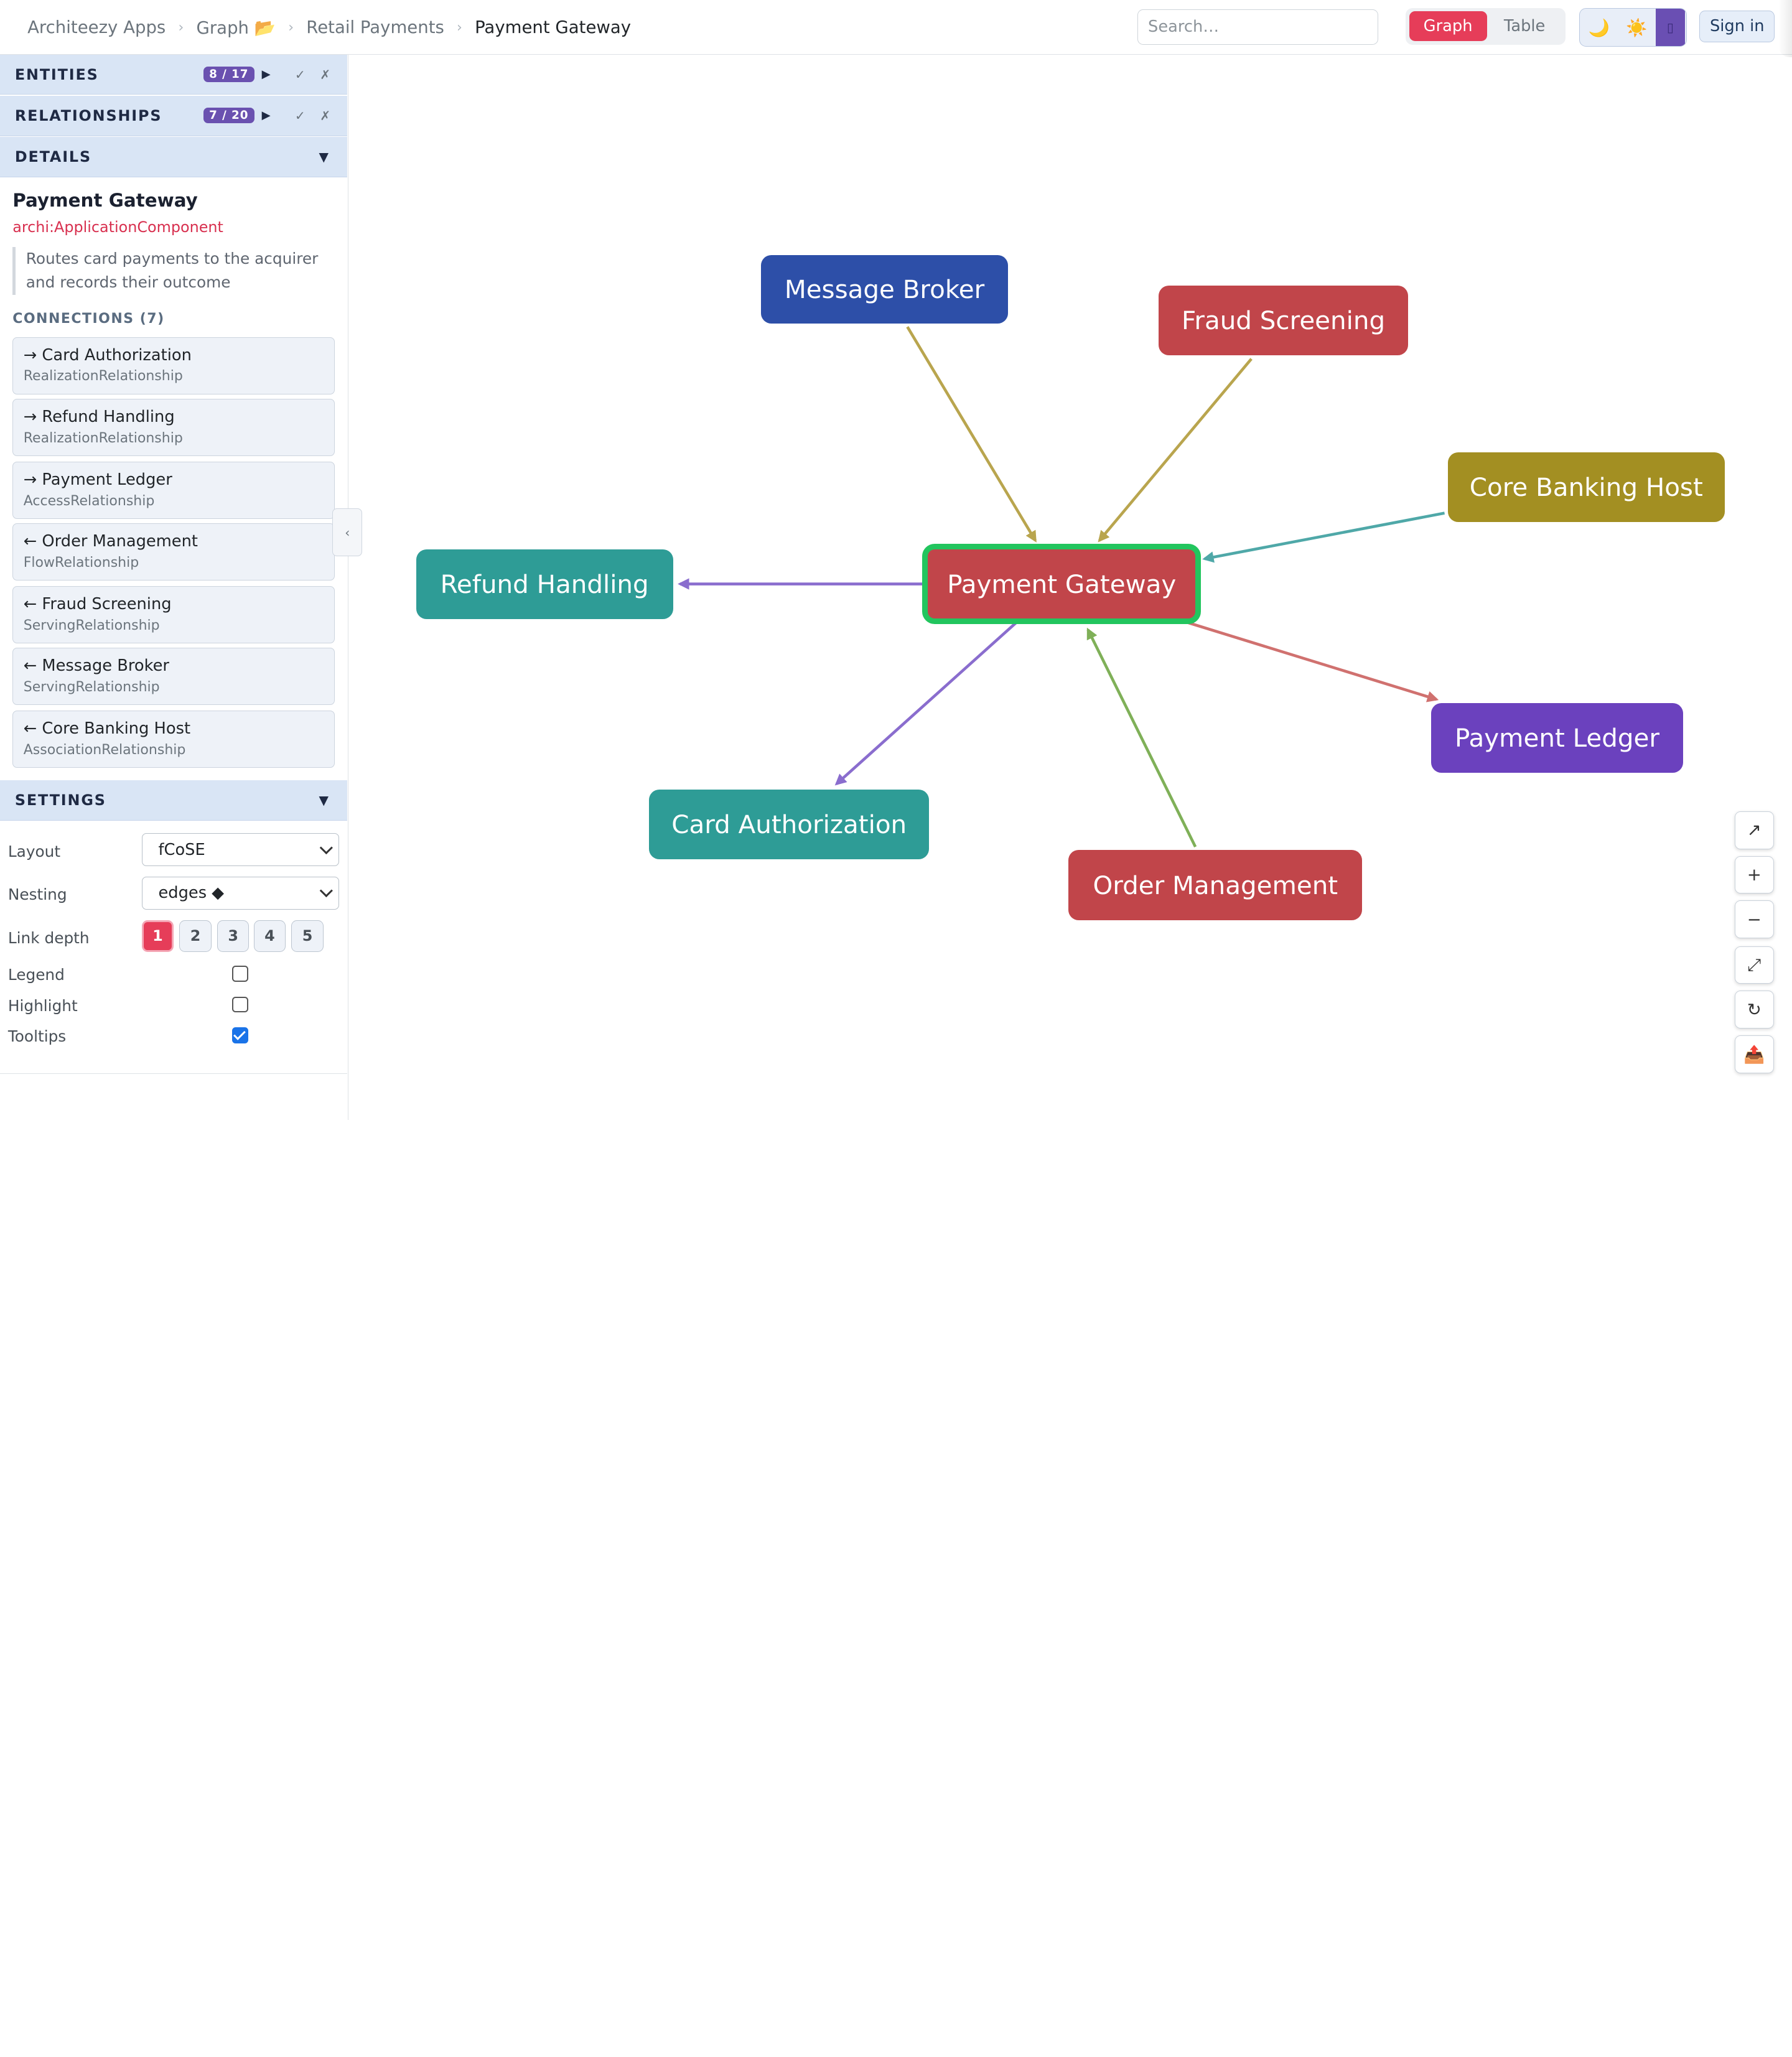 This screenshot has height=2057, width=1792. I want to click on sidebar-divider, so click(174, 1074).